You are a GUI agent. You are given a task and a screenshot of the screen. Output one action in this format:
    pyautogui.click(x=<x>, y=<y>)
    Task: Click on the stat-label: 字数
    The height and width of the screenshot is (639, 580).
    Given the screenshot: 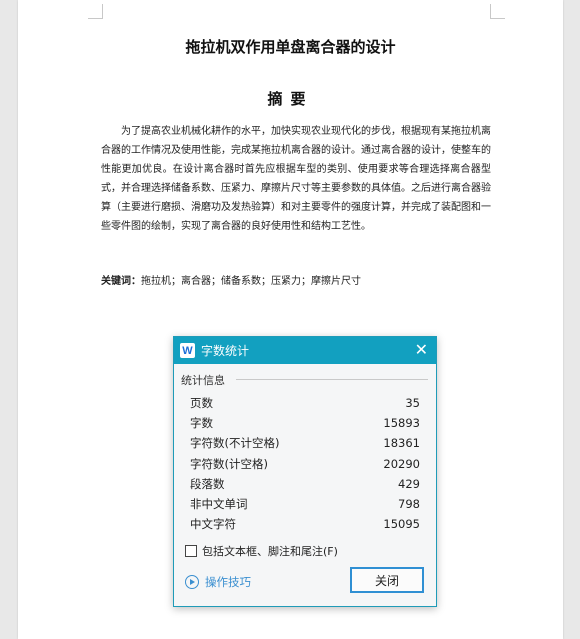 What is the action you would take?
    pyautogui.click(x=201, y=423)
    